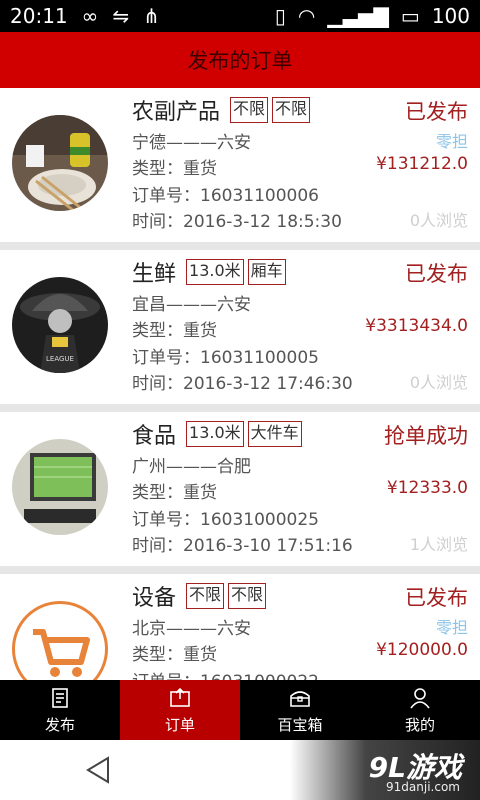 This screenshot has width=480, height=800. I want to click on status-time: 20:11, so click(39, 16).